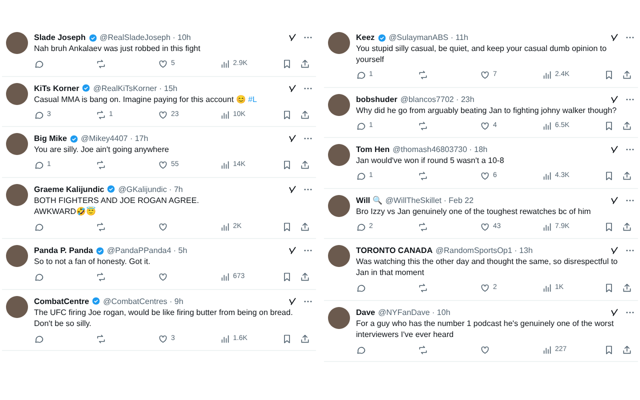 This screenshot has width=640, height=400. I want to click on hashtag-link: #L, so click(253, 99).